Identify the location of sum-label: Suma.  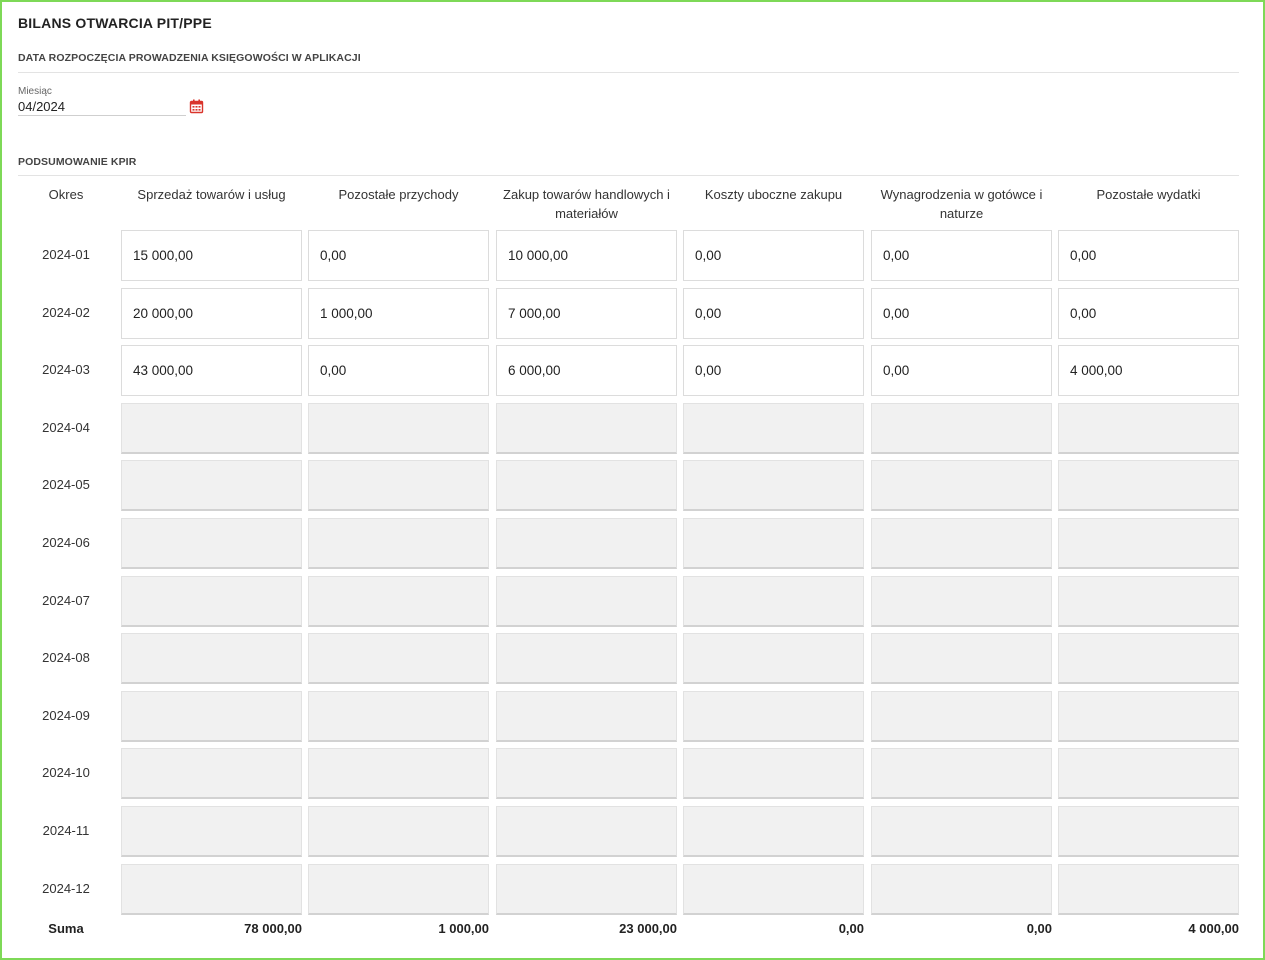
(66, 928).